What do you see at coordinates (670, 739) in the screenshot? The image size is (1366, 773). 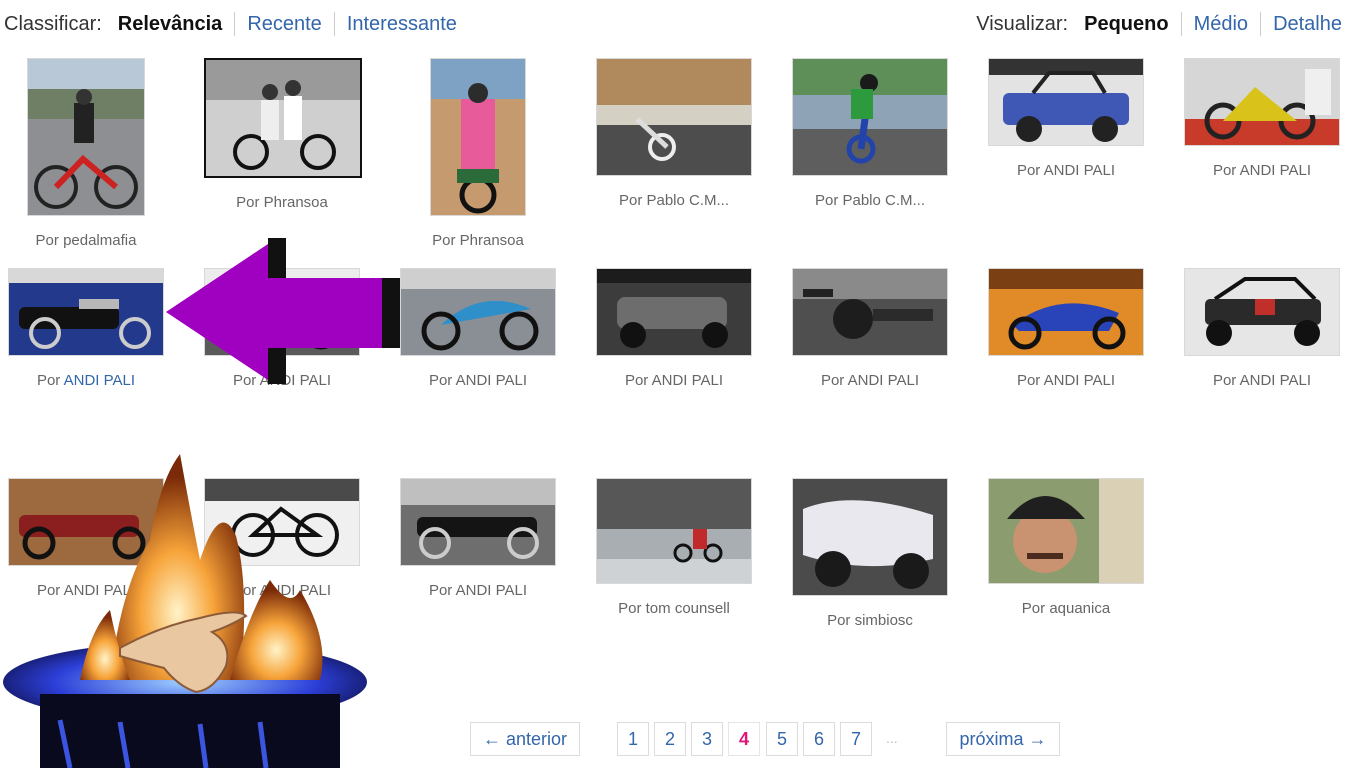 I see `page-button-2: 2` at bounding box center [670, 739].